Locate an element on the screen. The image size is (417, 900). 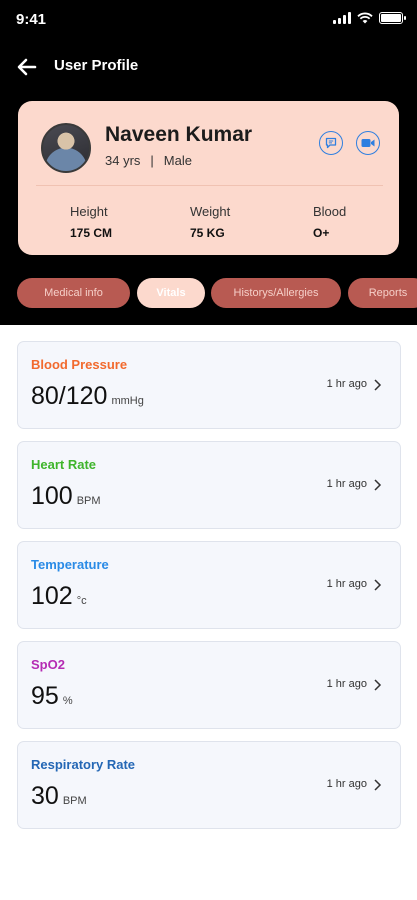
vital-value: 102 is located at coordinates (52, 596).